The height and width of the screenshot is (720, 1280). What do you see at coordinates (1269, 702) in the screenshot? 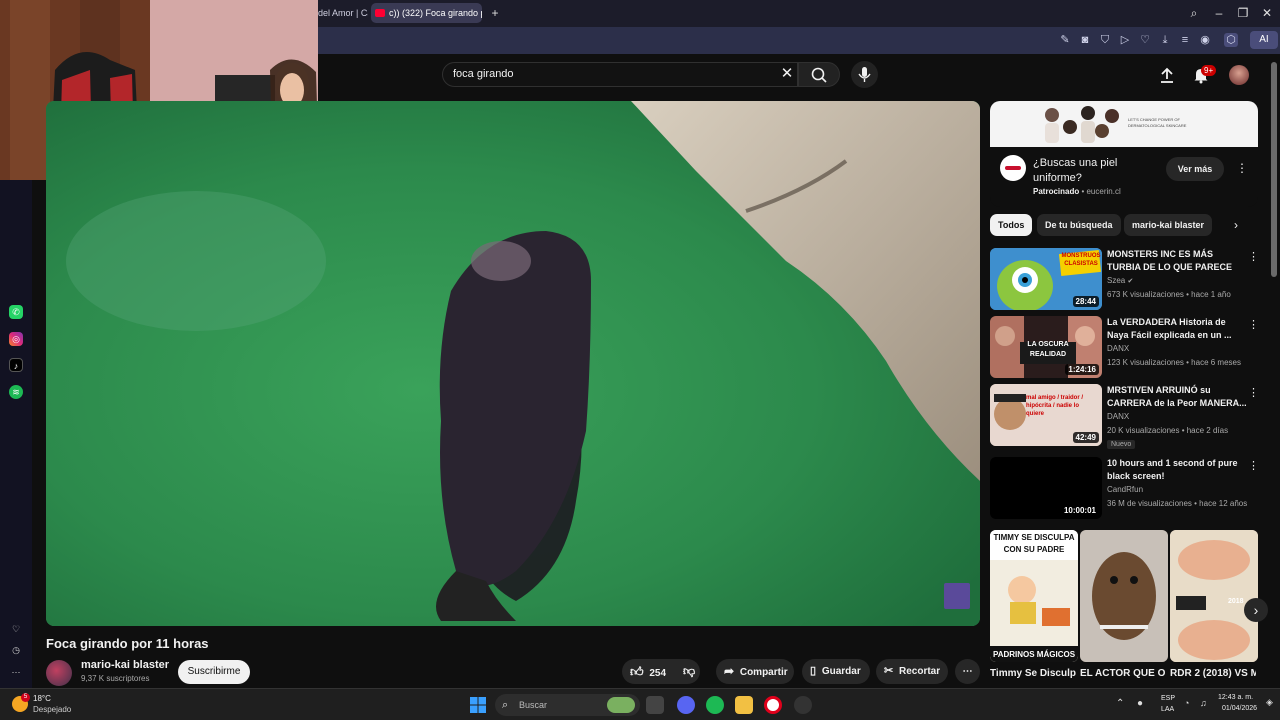
I see `notifications-tray-icon: ◈` at bounding box center [1269, 702].